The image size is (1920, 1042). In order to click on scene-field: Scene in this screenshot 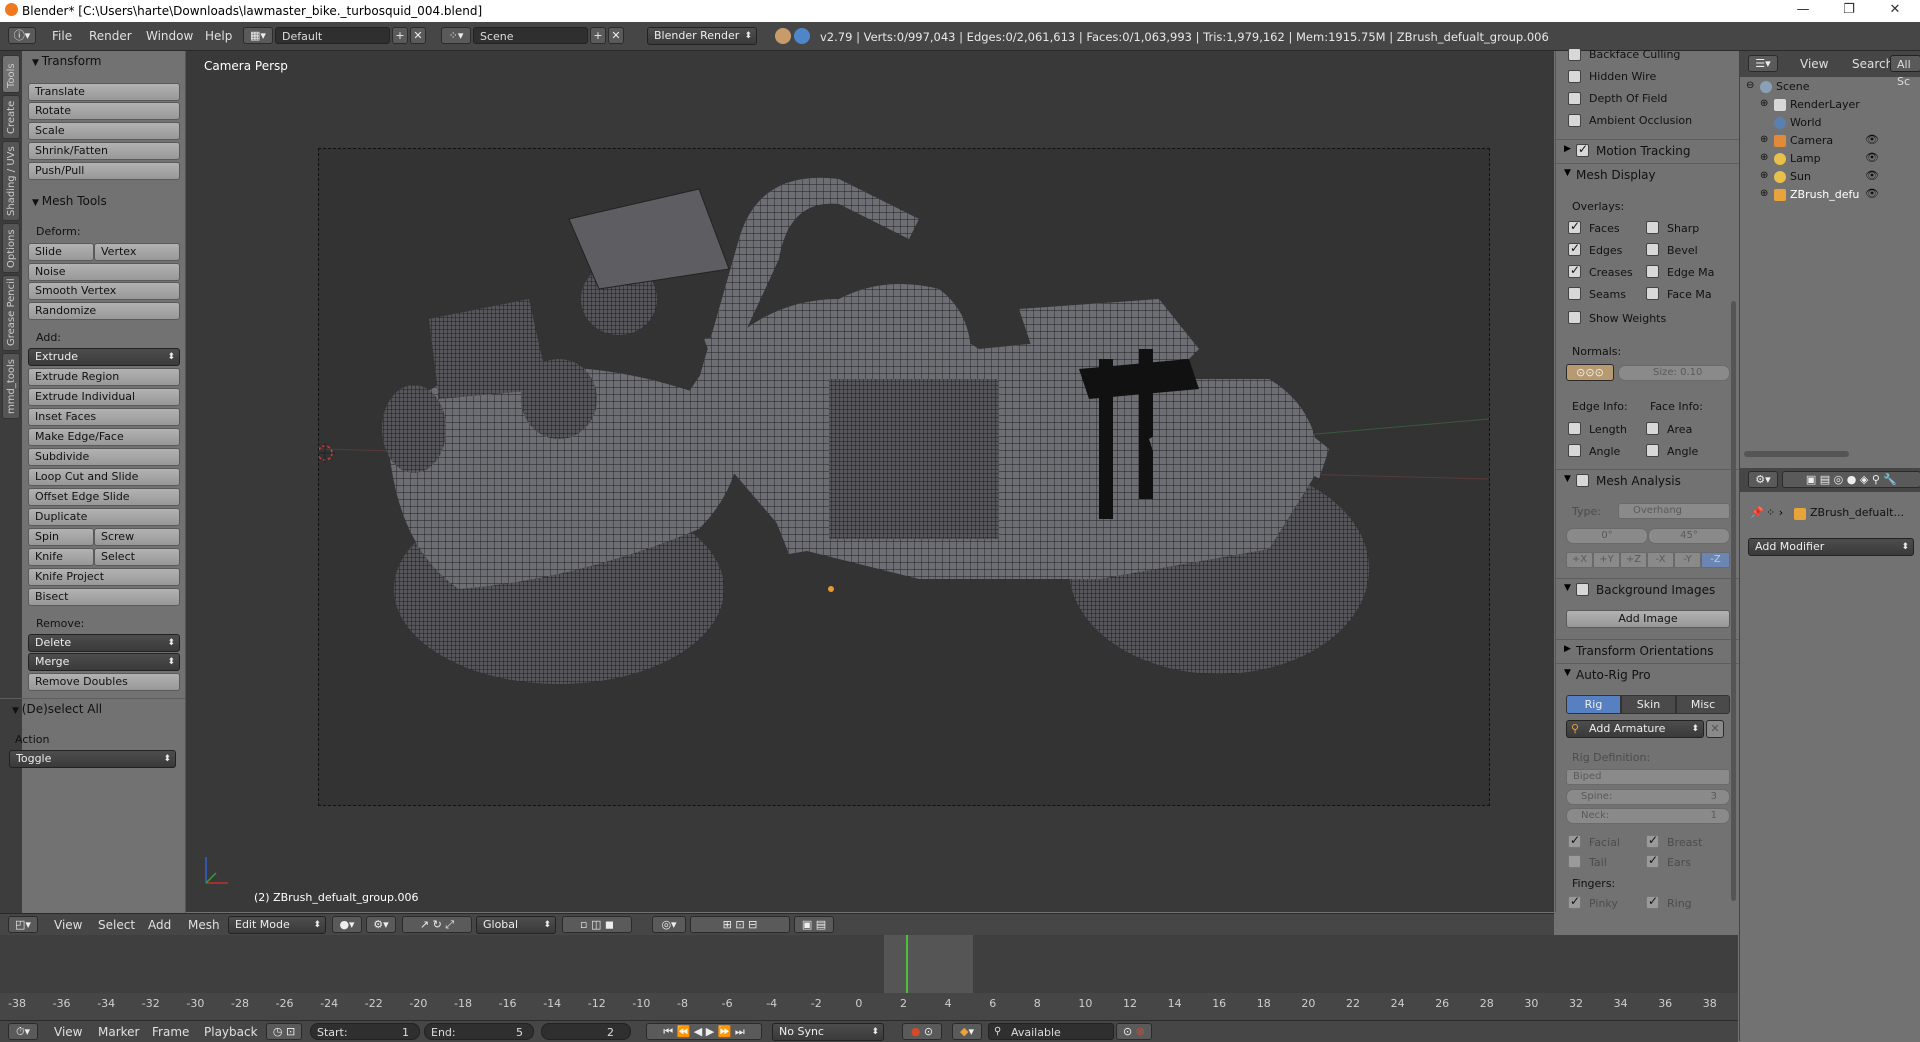, I will do `click(530, 35)`.